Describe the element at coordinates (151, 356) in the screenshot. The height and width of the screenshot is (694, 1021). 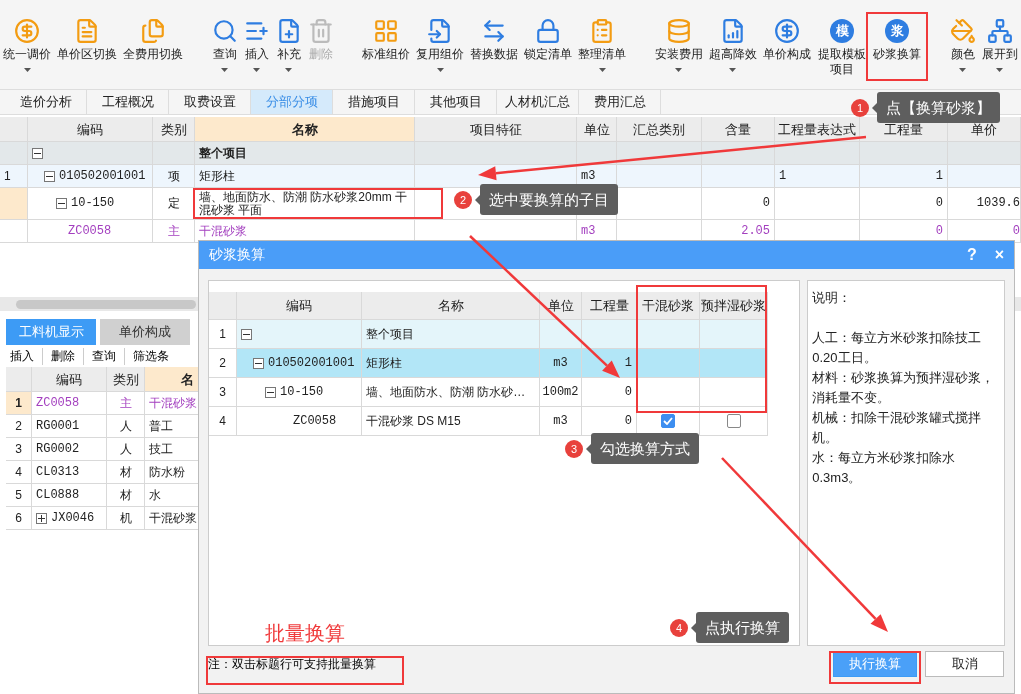
I see `toolbar-link: 筛选条` at that location.